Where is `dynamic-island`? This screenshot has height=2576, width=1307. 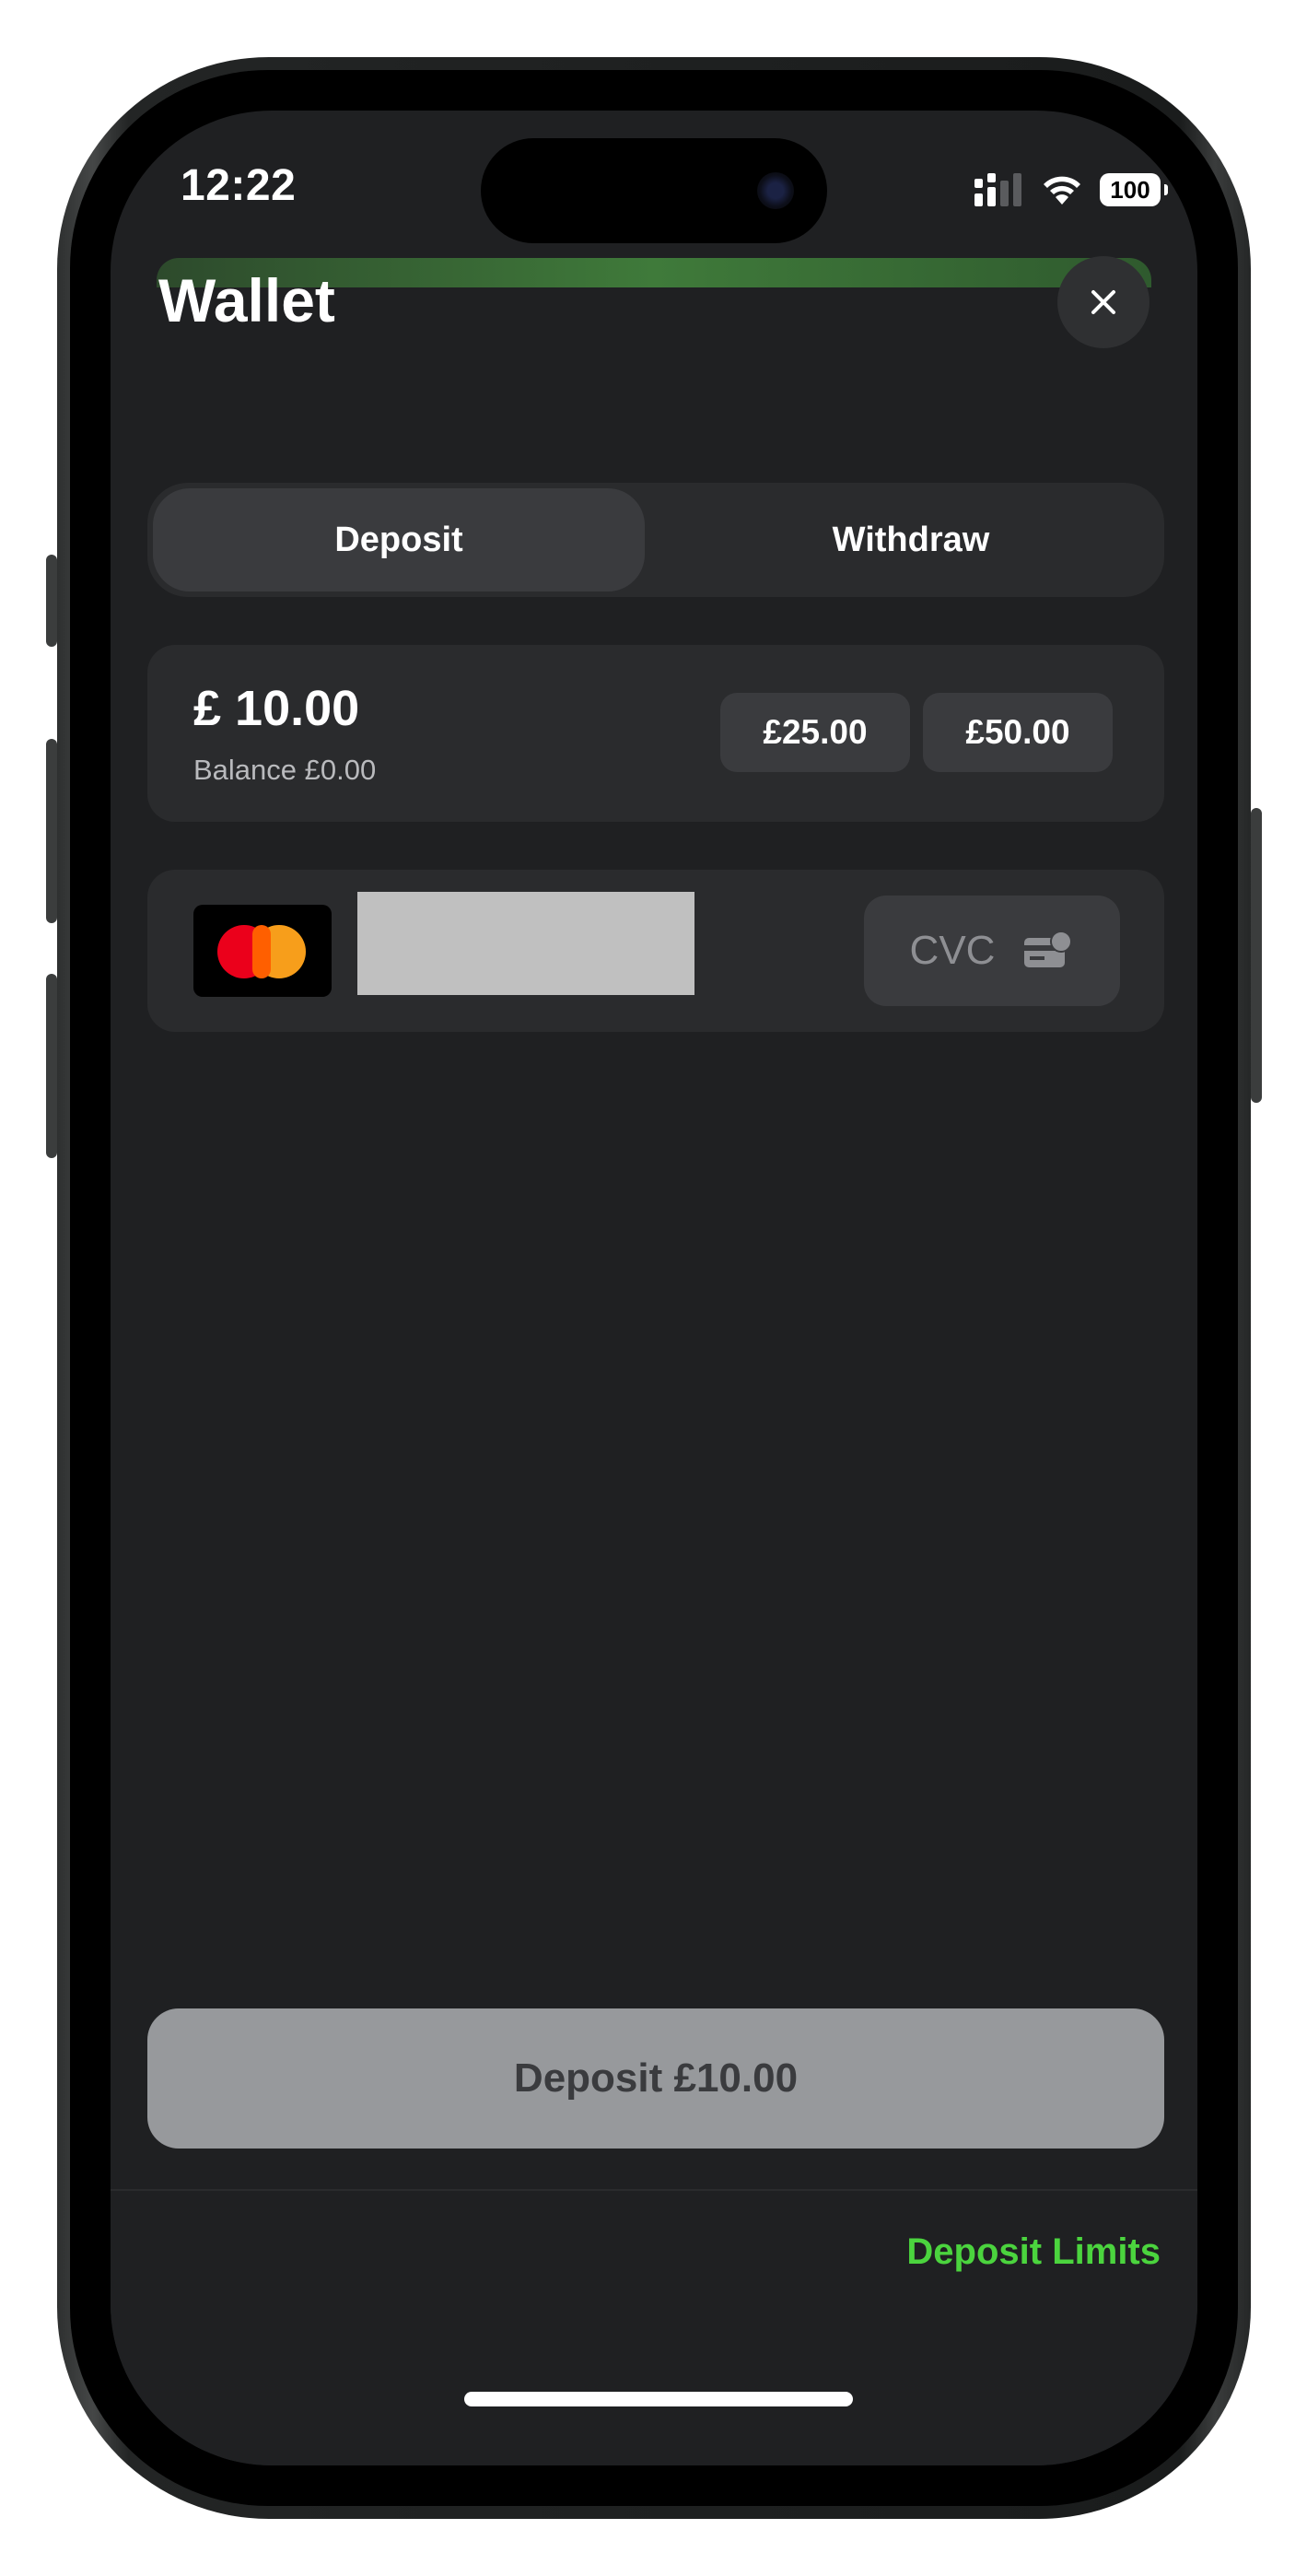 dynamic-island is located at coordinates (654, 190).